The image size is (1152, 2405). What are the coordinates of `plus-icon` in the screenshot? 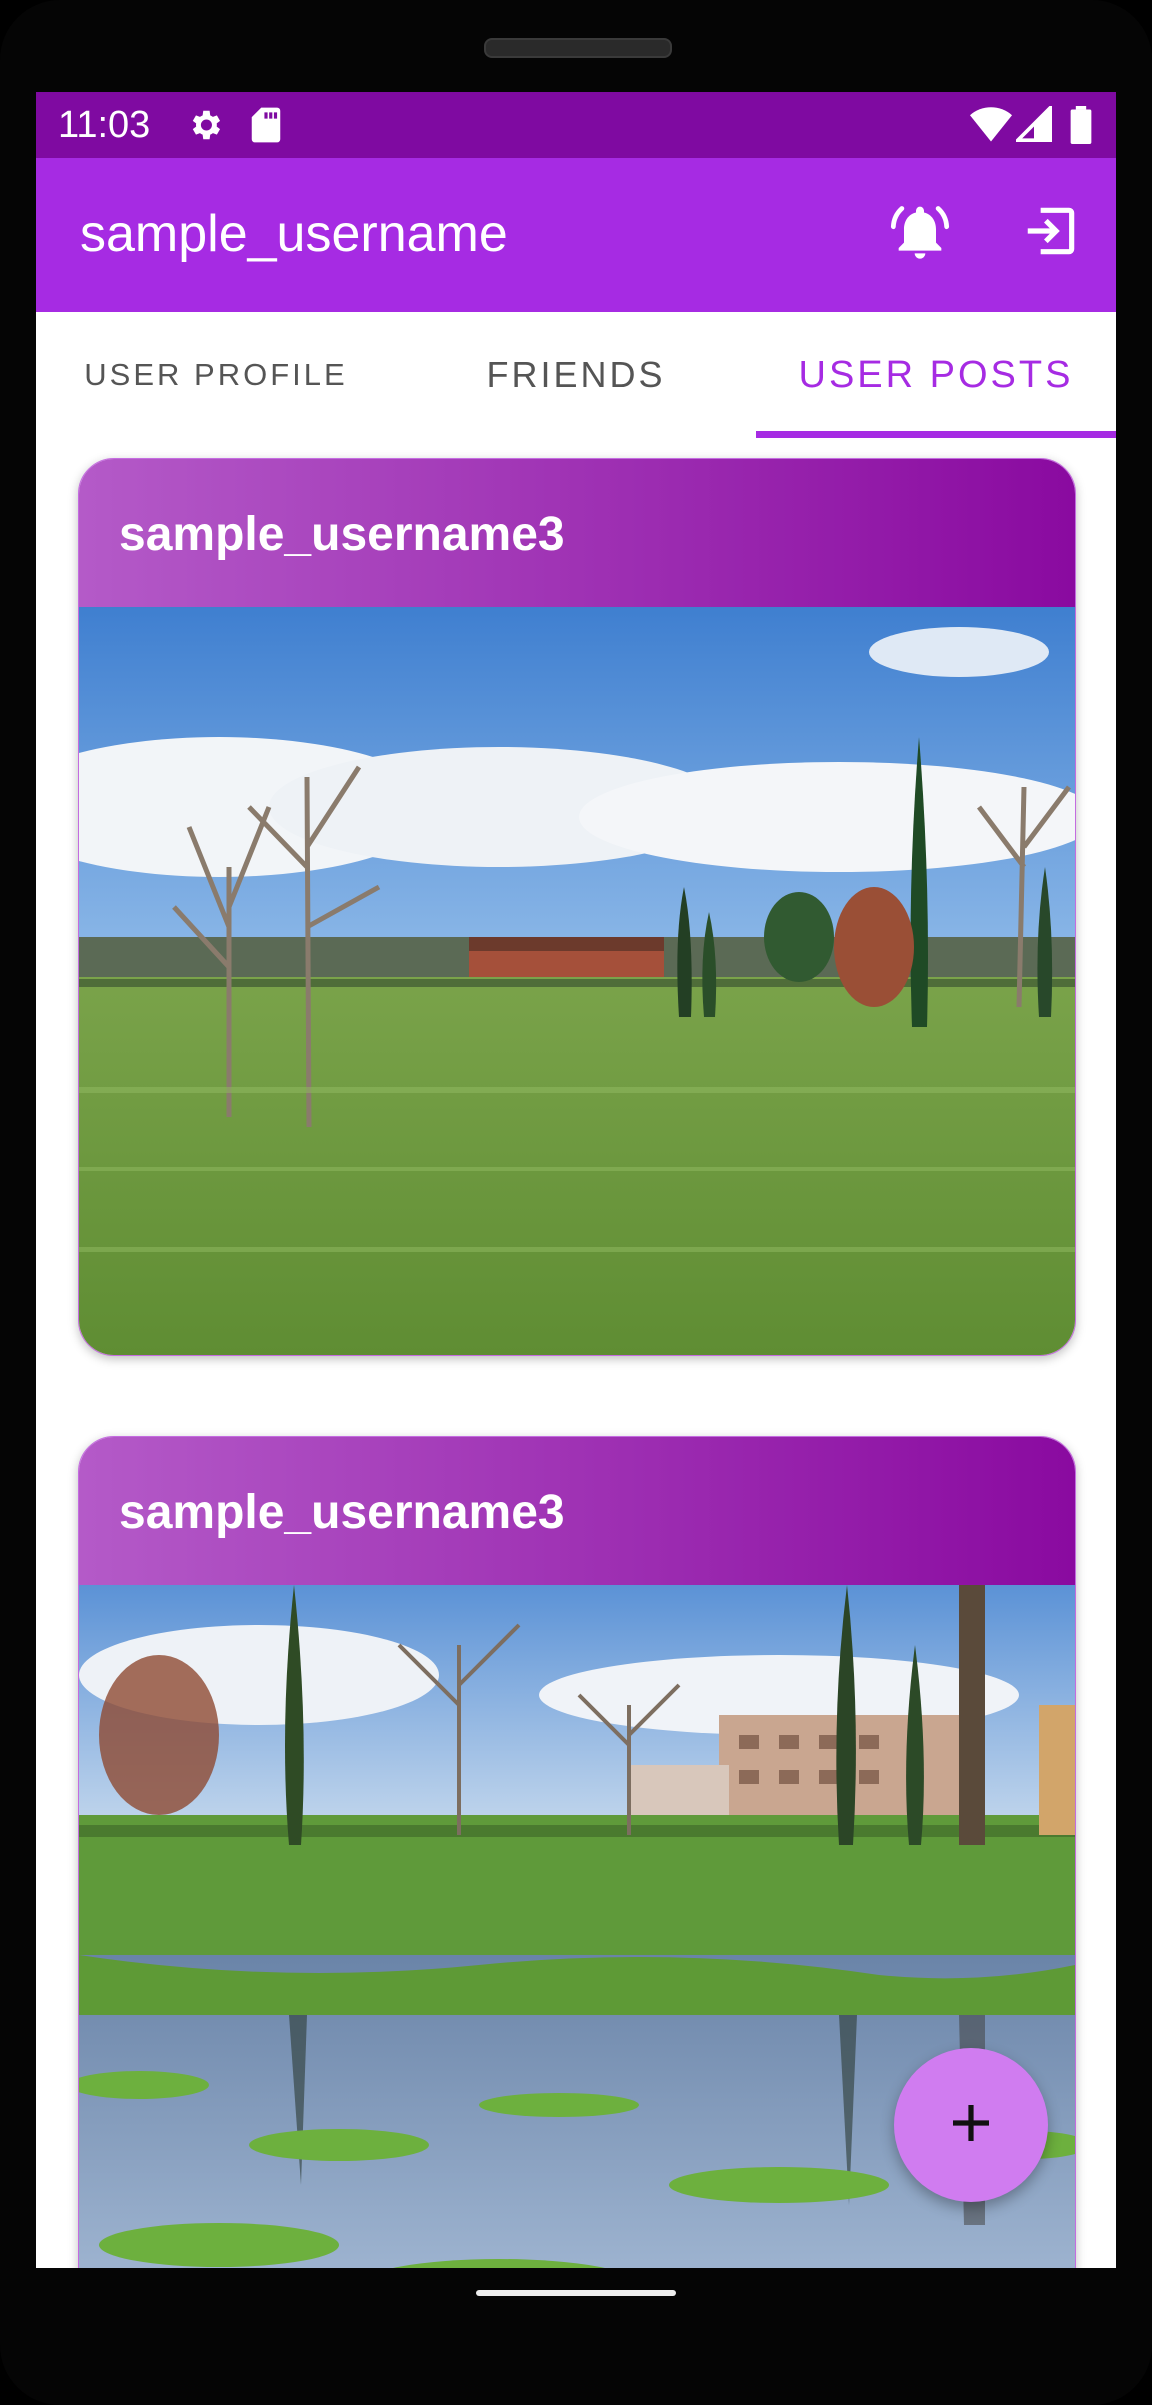 It's located at (971, 2125).